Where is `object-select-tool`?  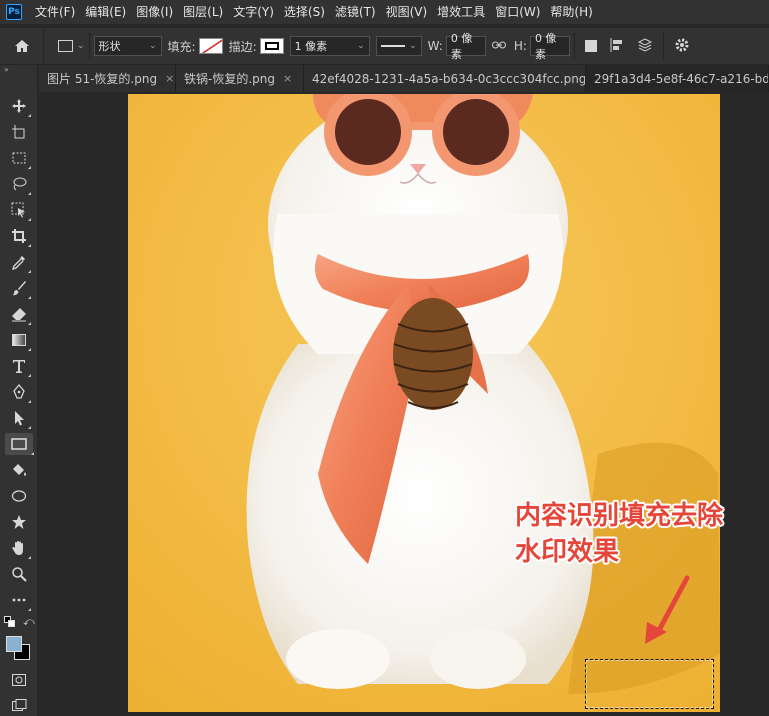 object-select-tool is located at coordinates (19, 210).